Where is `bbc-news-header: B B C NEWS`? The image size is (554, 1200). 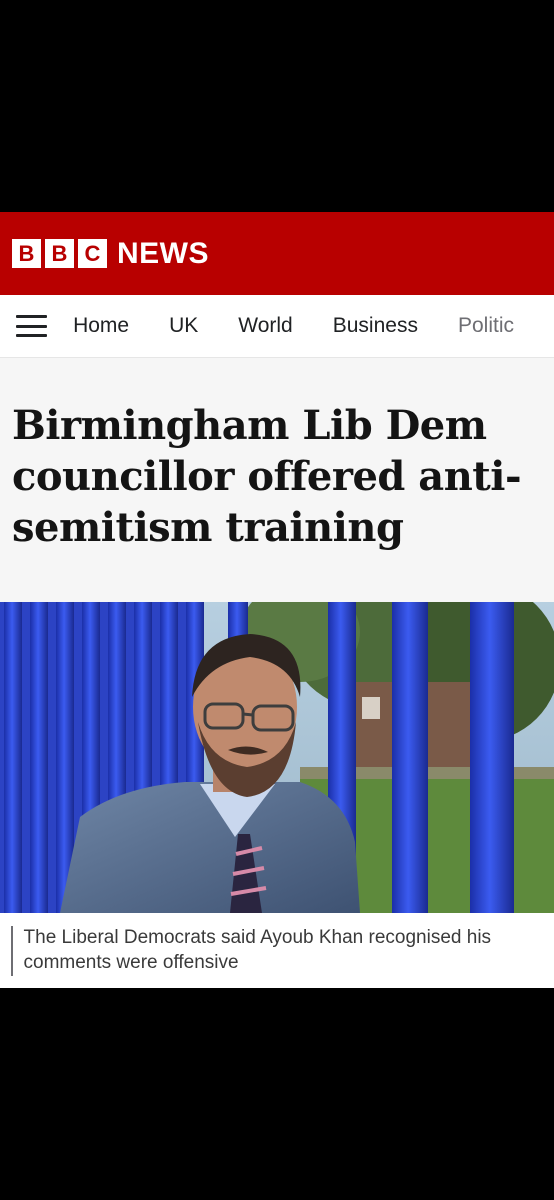 bbc-news-header: B B C NEWS is located at coordinates (277, 253).